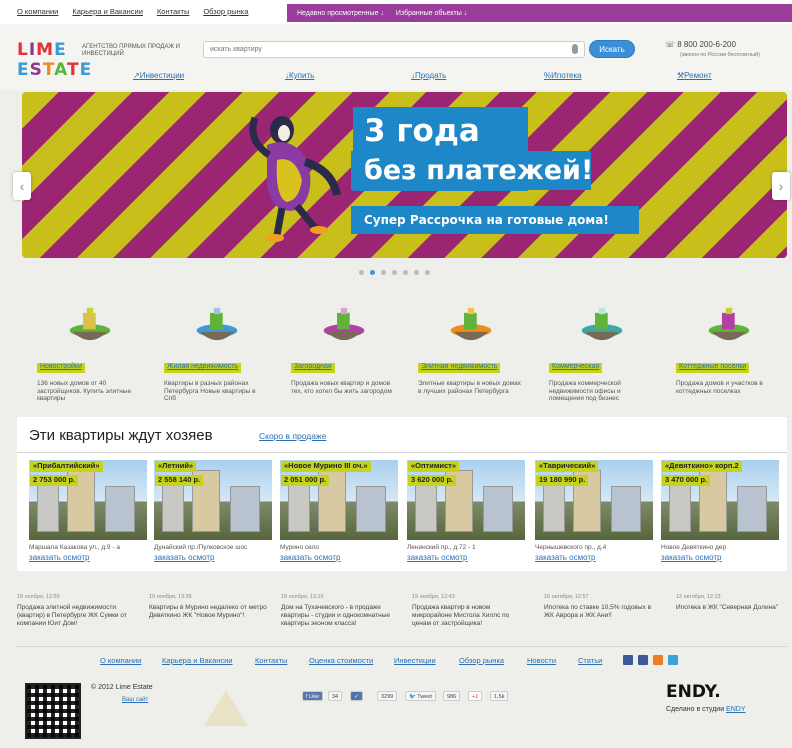  What do you see at coordinates (37, 11) in the screenshot?
I see `top-link-about: О компании` at bounding box center [37, 11].